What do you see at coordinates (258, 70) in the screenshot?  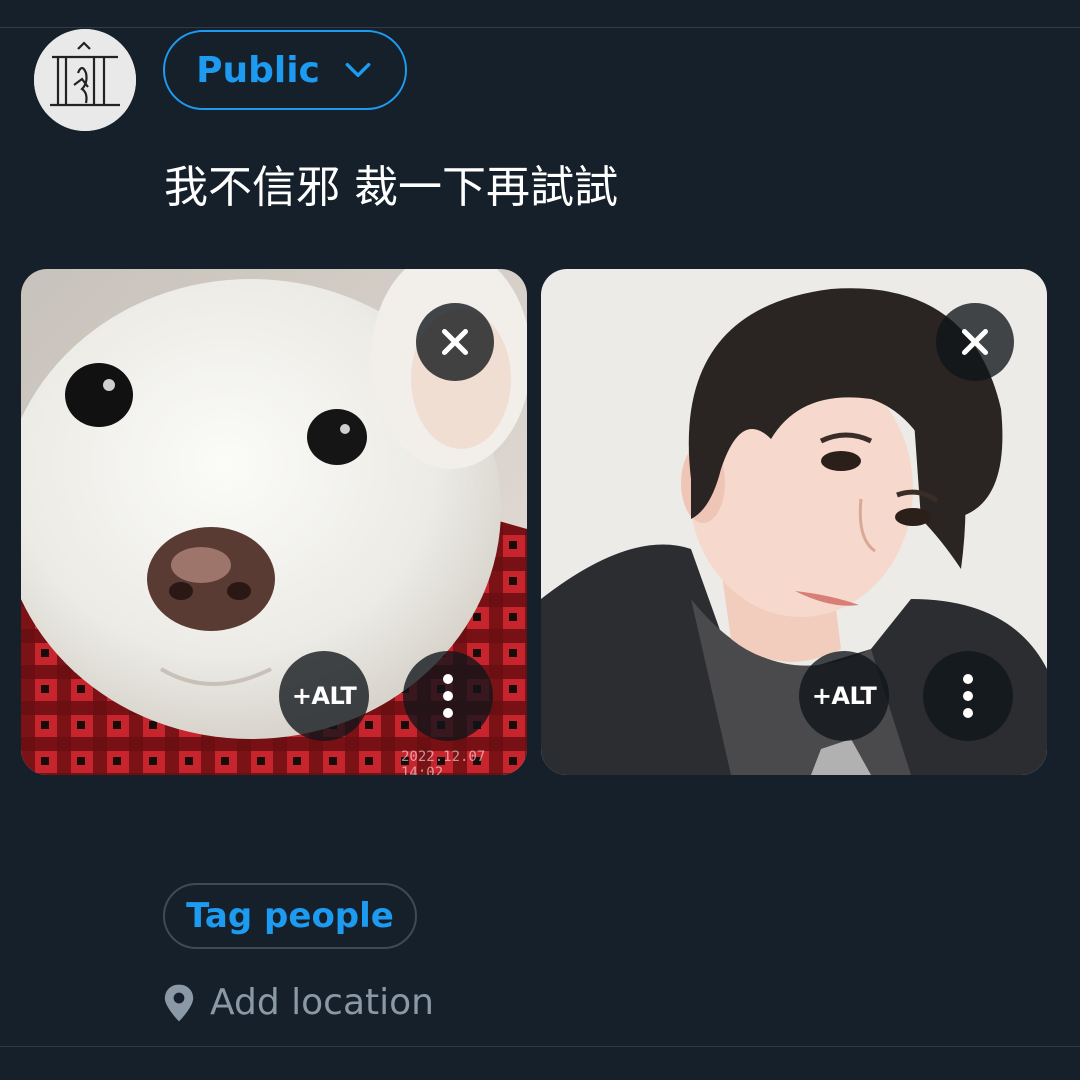 I see `audience-label: Public` at bounding box center [258, 70].